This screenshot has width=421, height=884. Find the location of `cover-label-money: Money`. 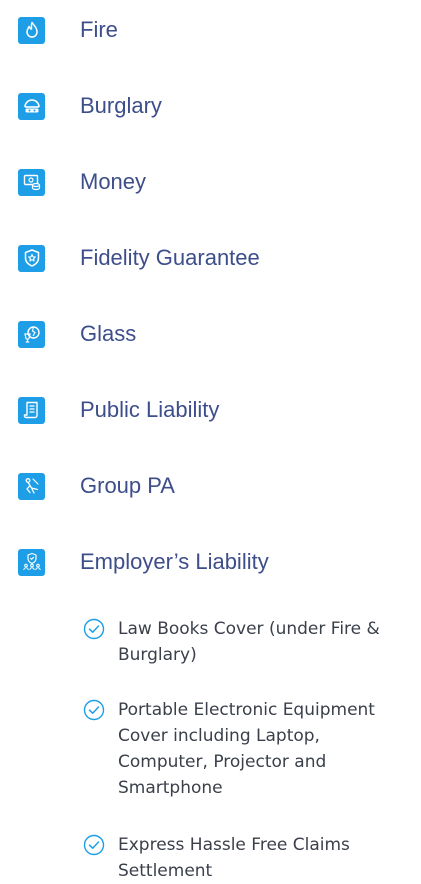

cover-label-money: Money is located at coordinates (113, 181).